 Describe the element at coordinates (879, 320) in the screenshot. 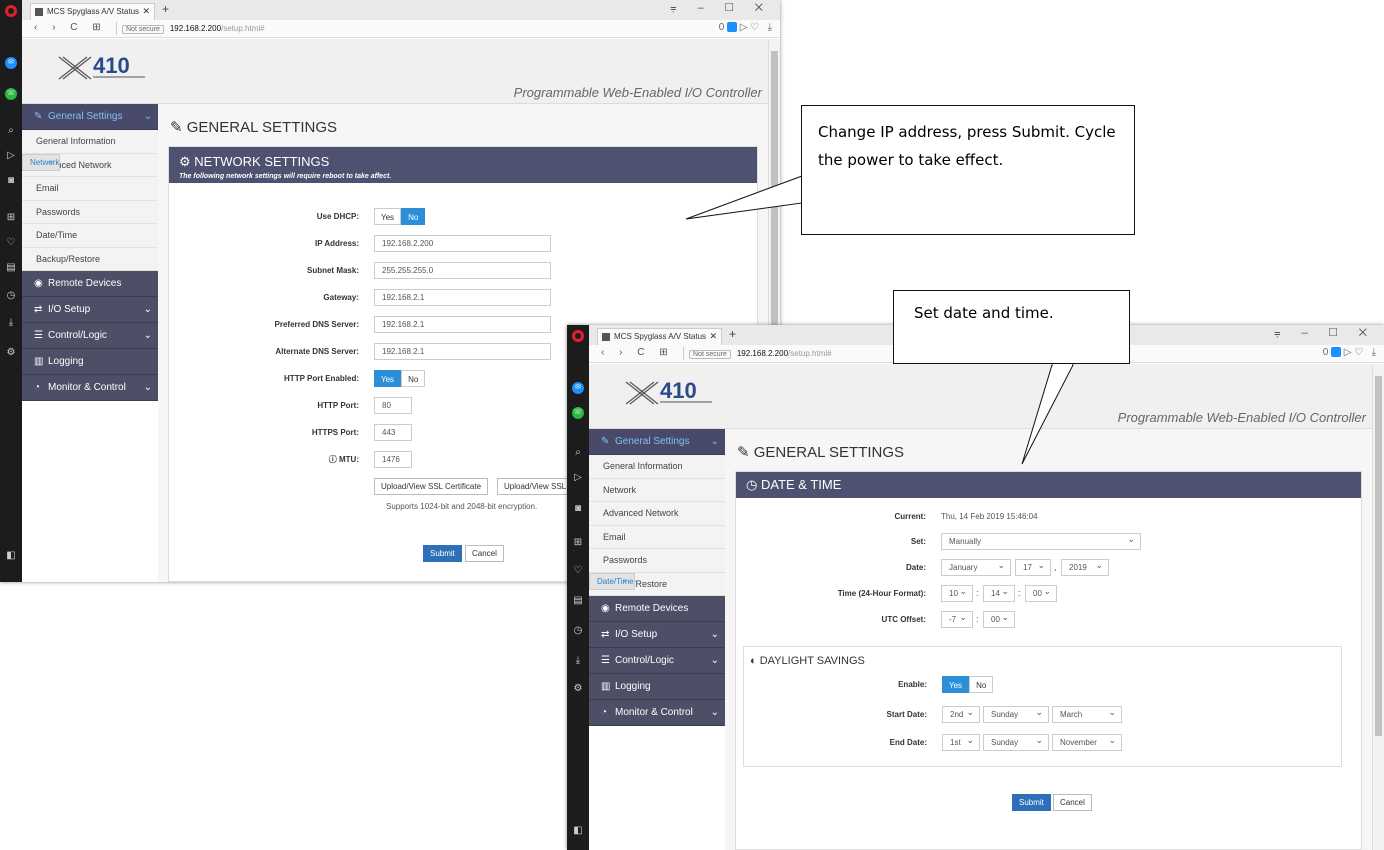

I see `callout-pointers` at that location.